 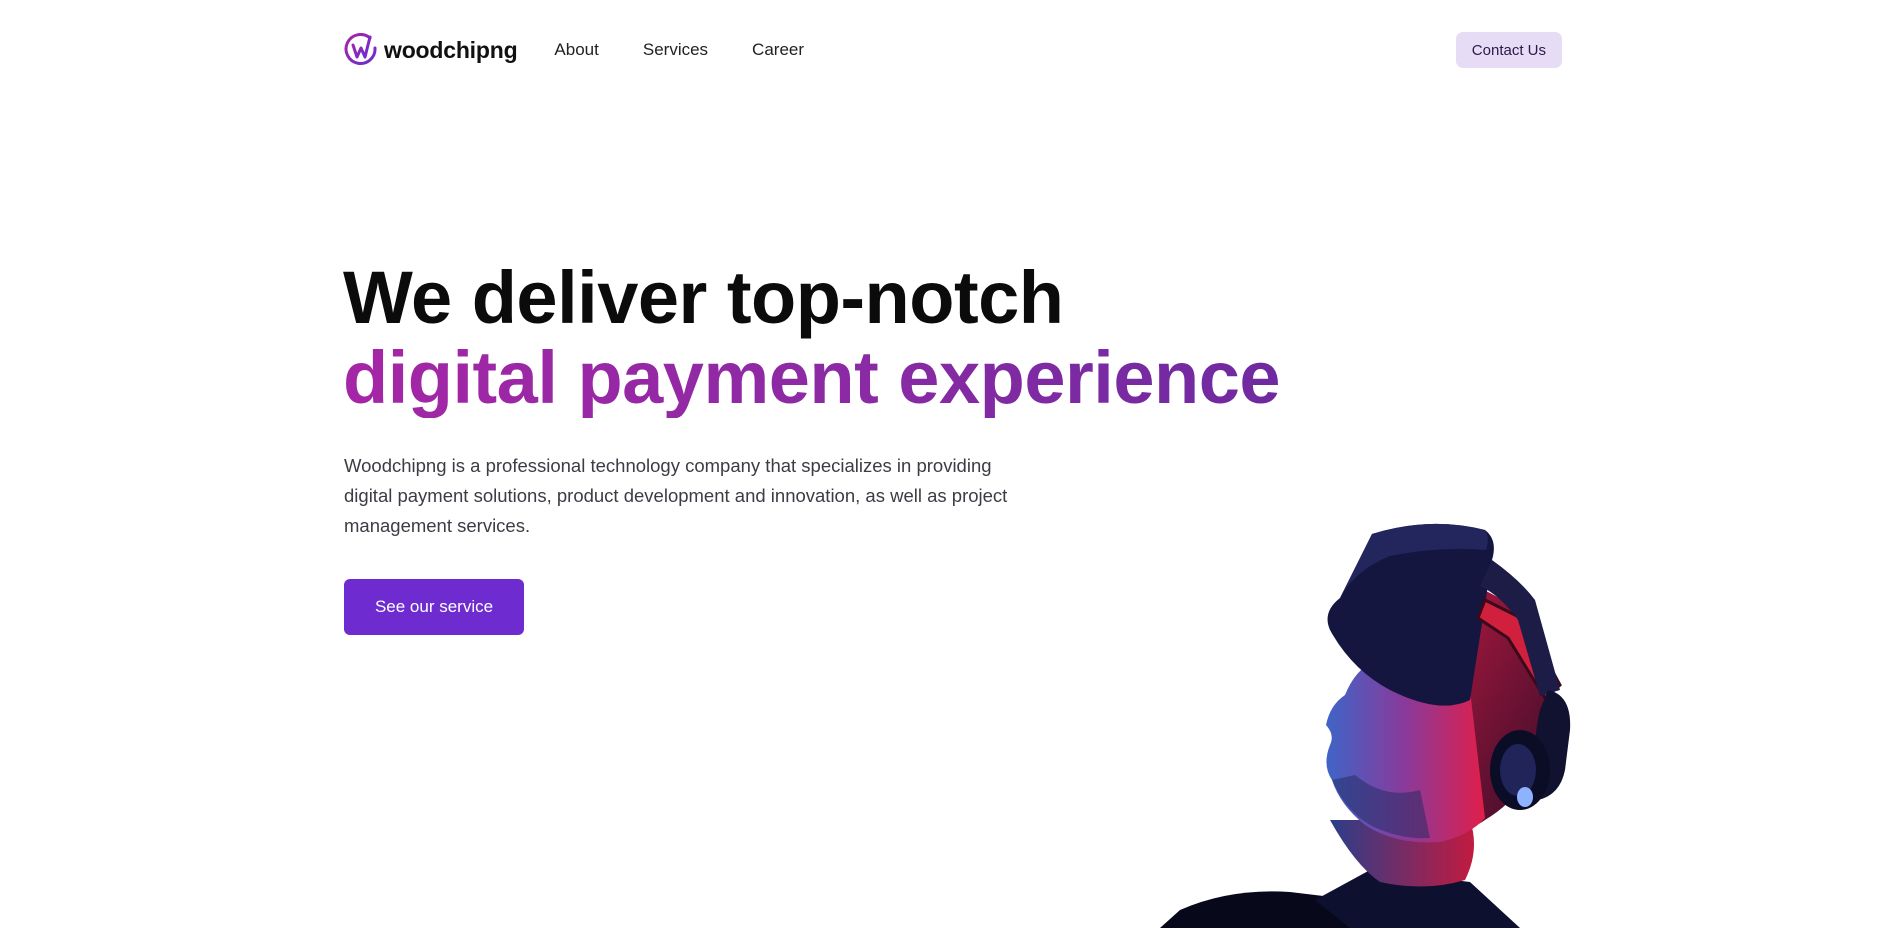 I want to click on nav-services: Services, so click(x=675, y=50).